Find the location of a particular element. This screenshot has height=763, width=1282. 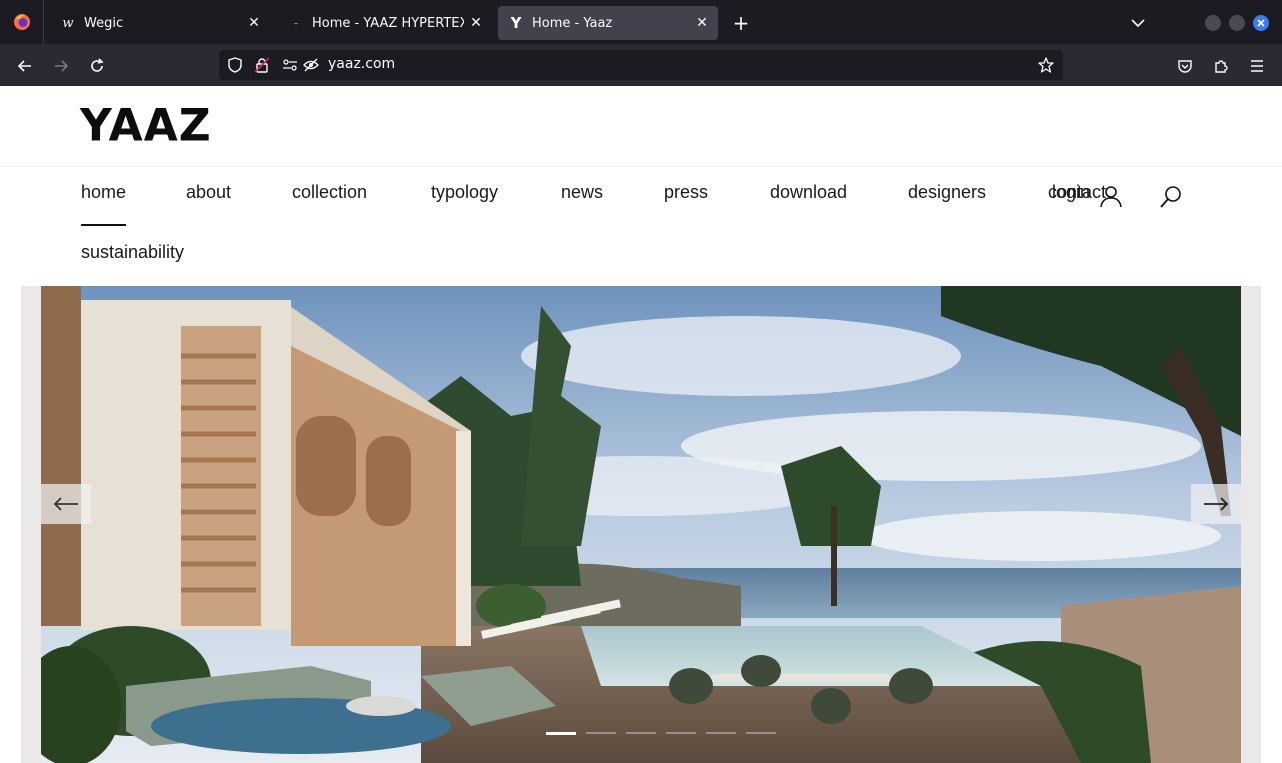

list-all-tabs-button is located at coordinates (1138, 23).